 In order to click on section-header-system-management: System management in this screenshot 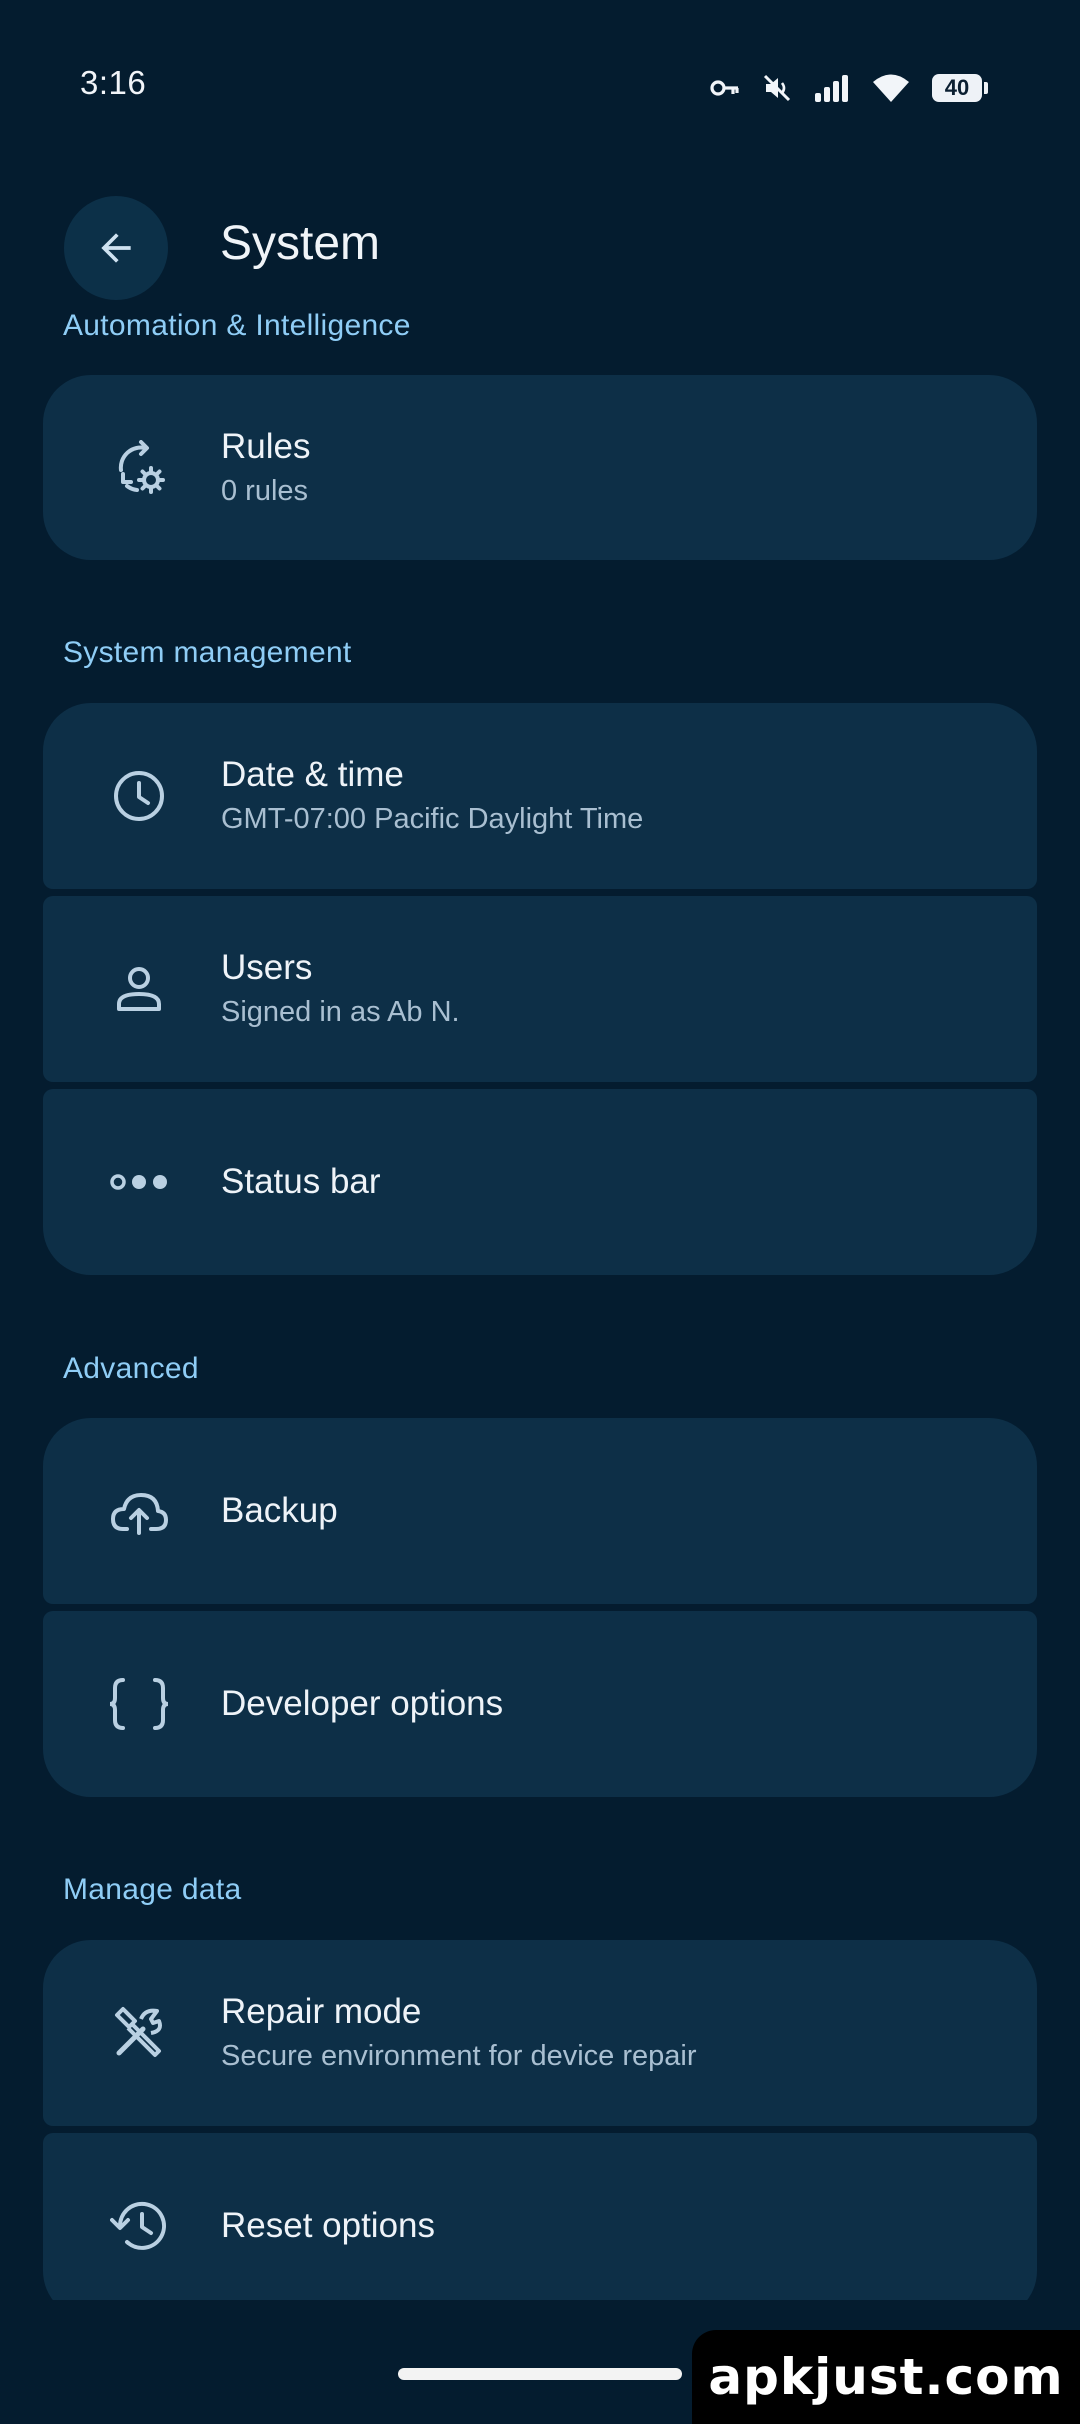, I will do `click(207, 652)`.